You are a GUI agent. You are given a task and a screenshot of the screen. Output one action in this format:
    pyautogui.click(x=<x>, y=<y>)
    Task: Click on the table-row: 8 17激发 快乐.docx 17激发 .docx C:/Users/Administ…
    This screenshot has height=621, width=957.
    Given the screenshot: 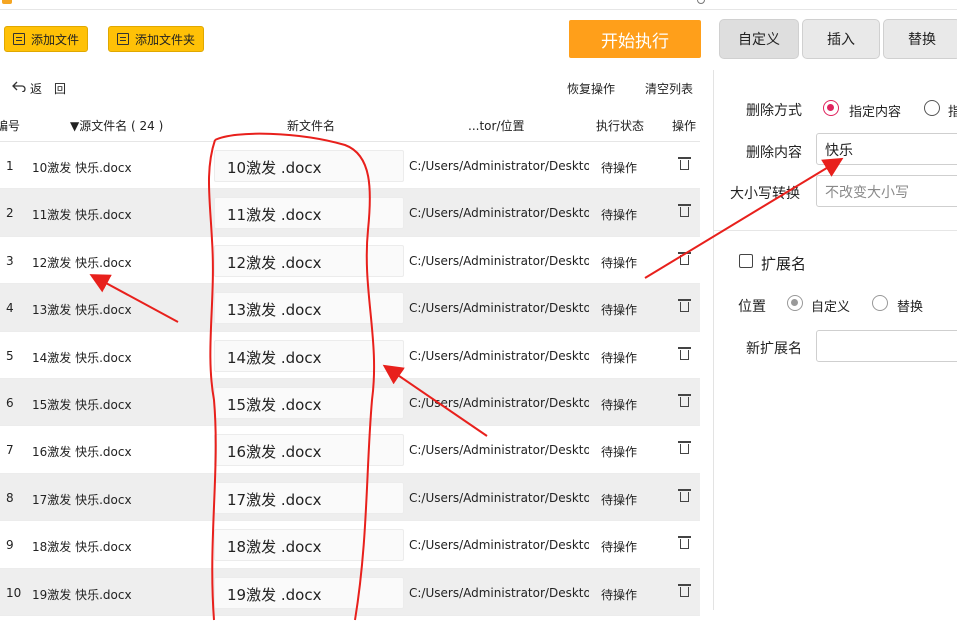 What is the action you would take?
    pyautogui.click(x=350, y=497)
    